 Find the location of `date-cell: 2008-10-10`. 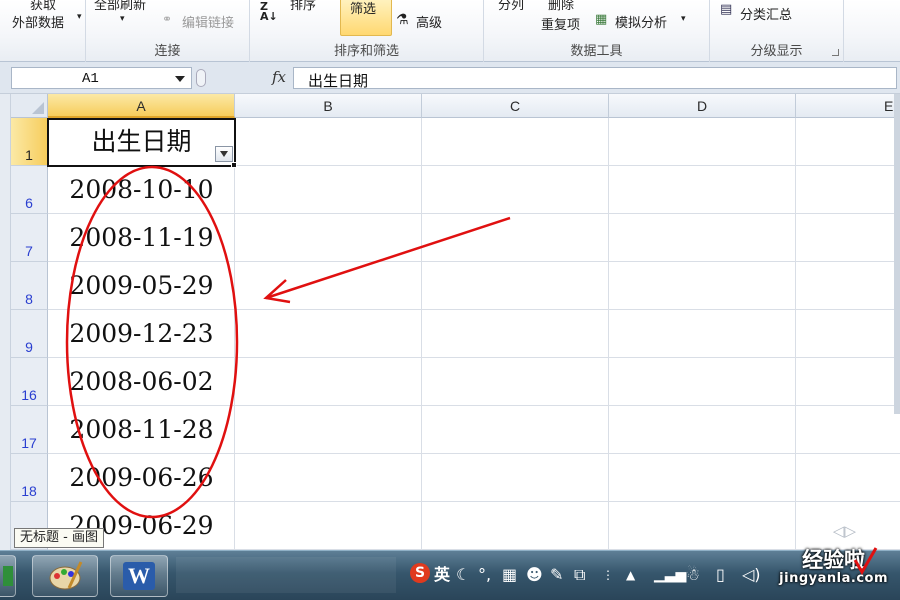

date-cell: 2008-10-10 is located at coordinates (141, 190).